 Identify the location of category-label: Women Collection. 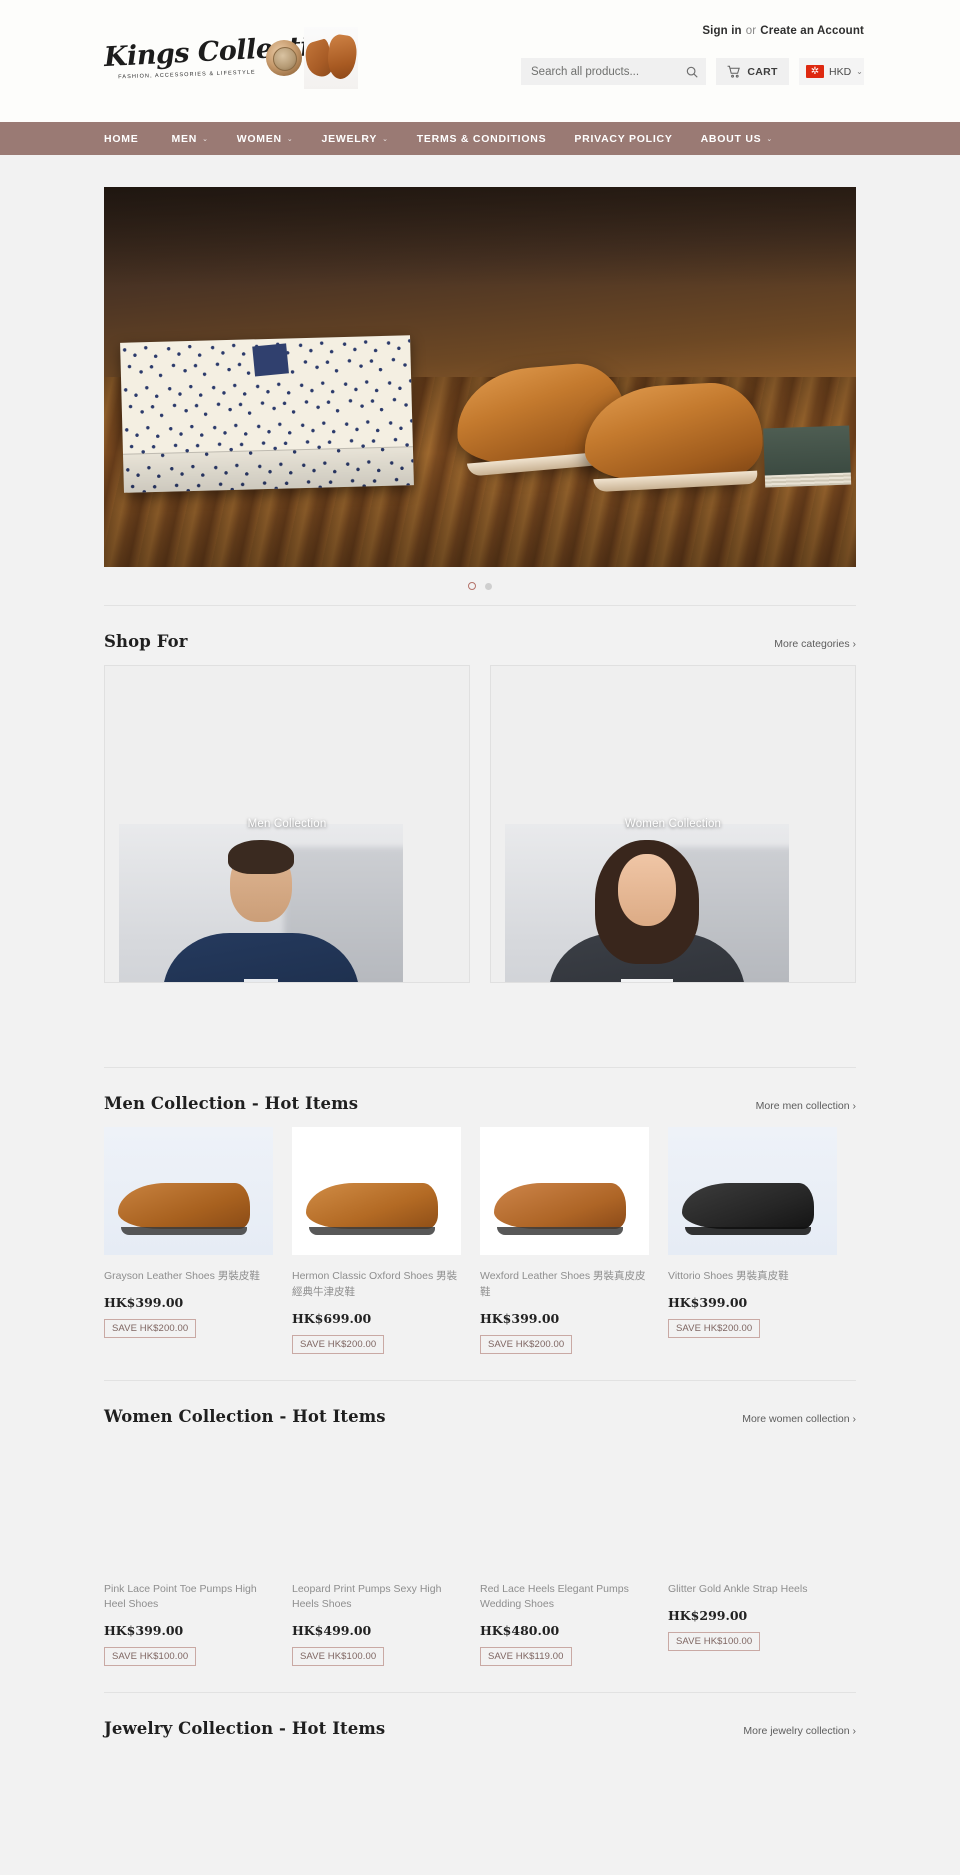
(673, 824).